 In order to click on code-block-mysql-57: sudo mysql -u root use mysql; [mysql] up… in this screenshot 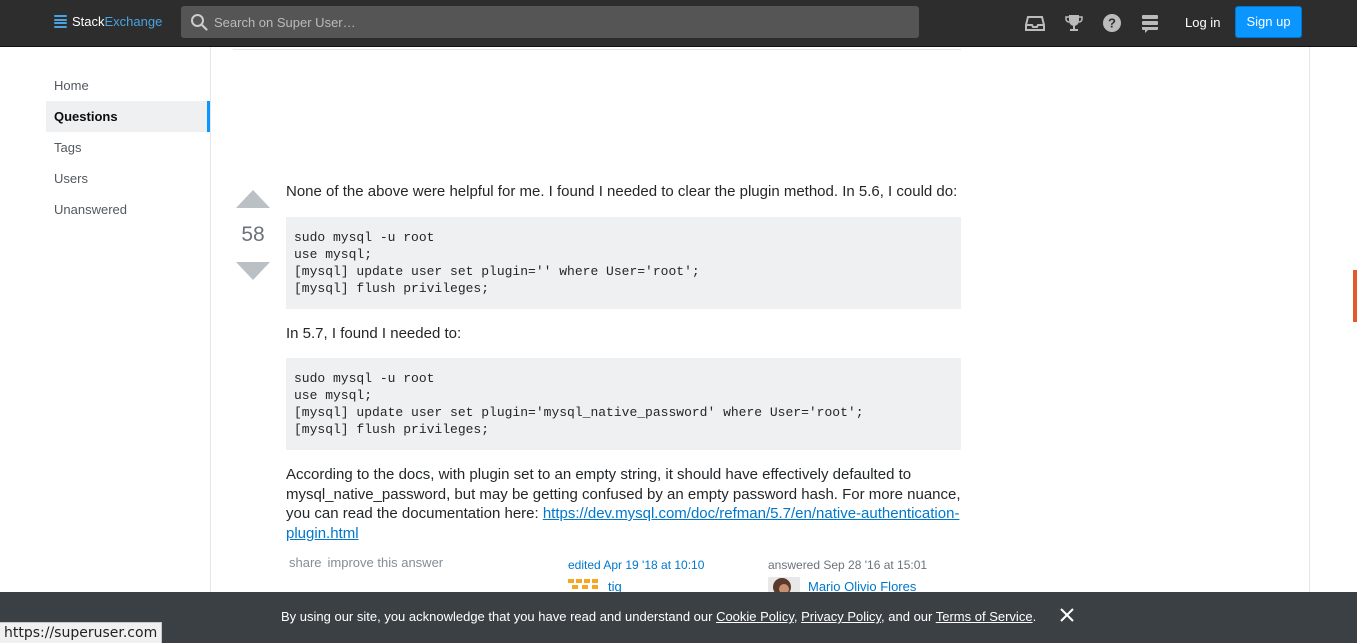, I will do `click(623, 404)`.